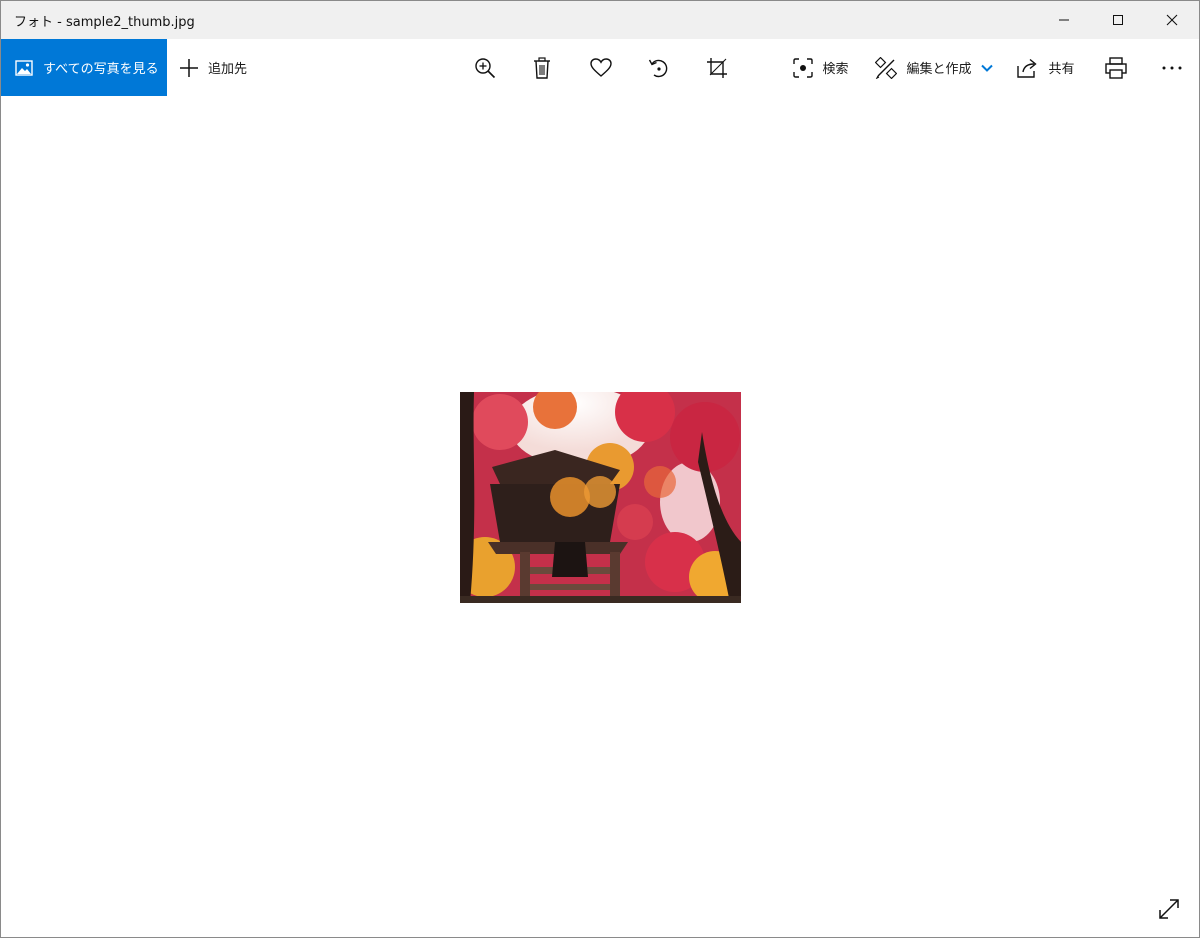 The image size is (1200, 938). What do you see at coordinates (1061, 69) in the screenshot?
I see `share-label: 共有` at bounding box center [1061, 69].